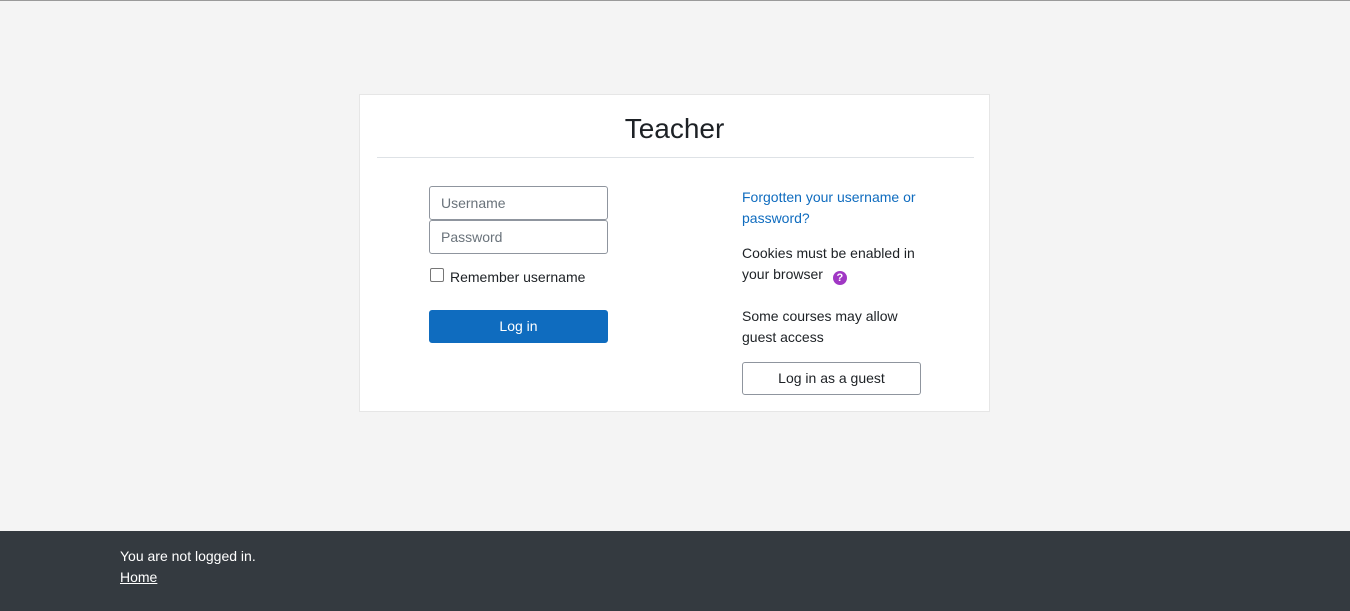  What do you see at coordinates (839, 278) in the screenshot?
I see `question-circle-icon: ?` at bounding box center [839, 278].